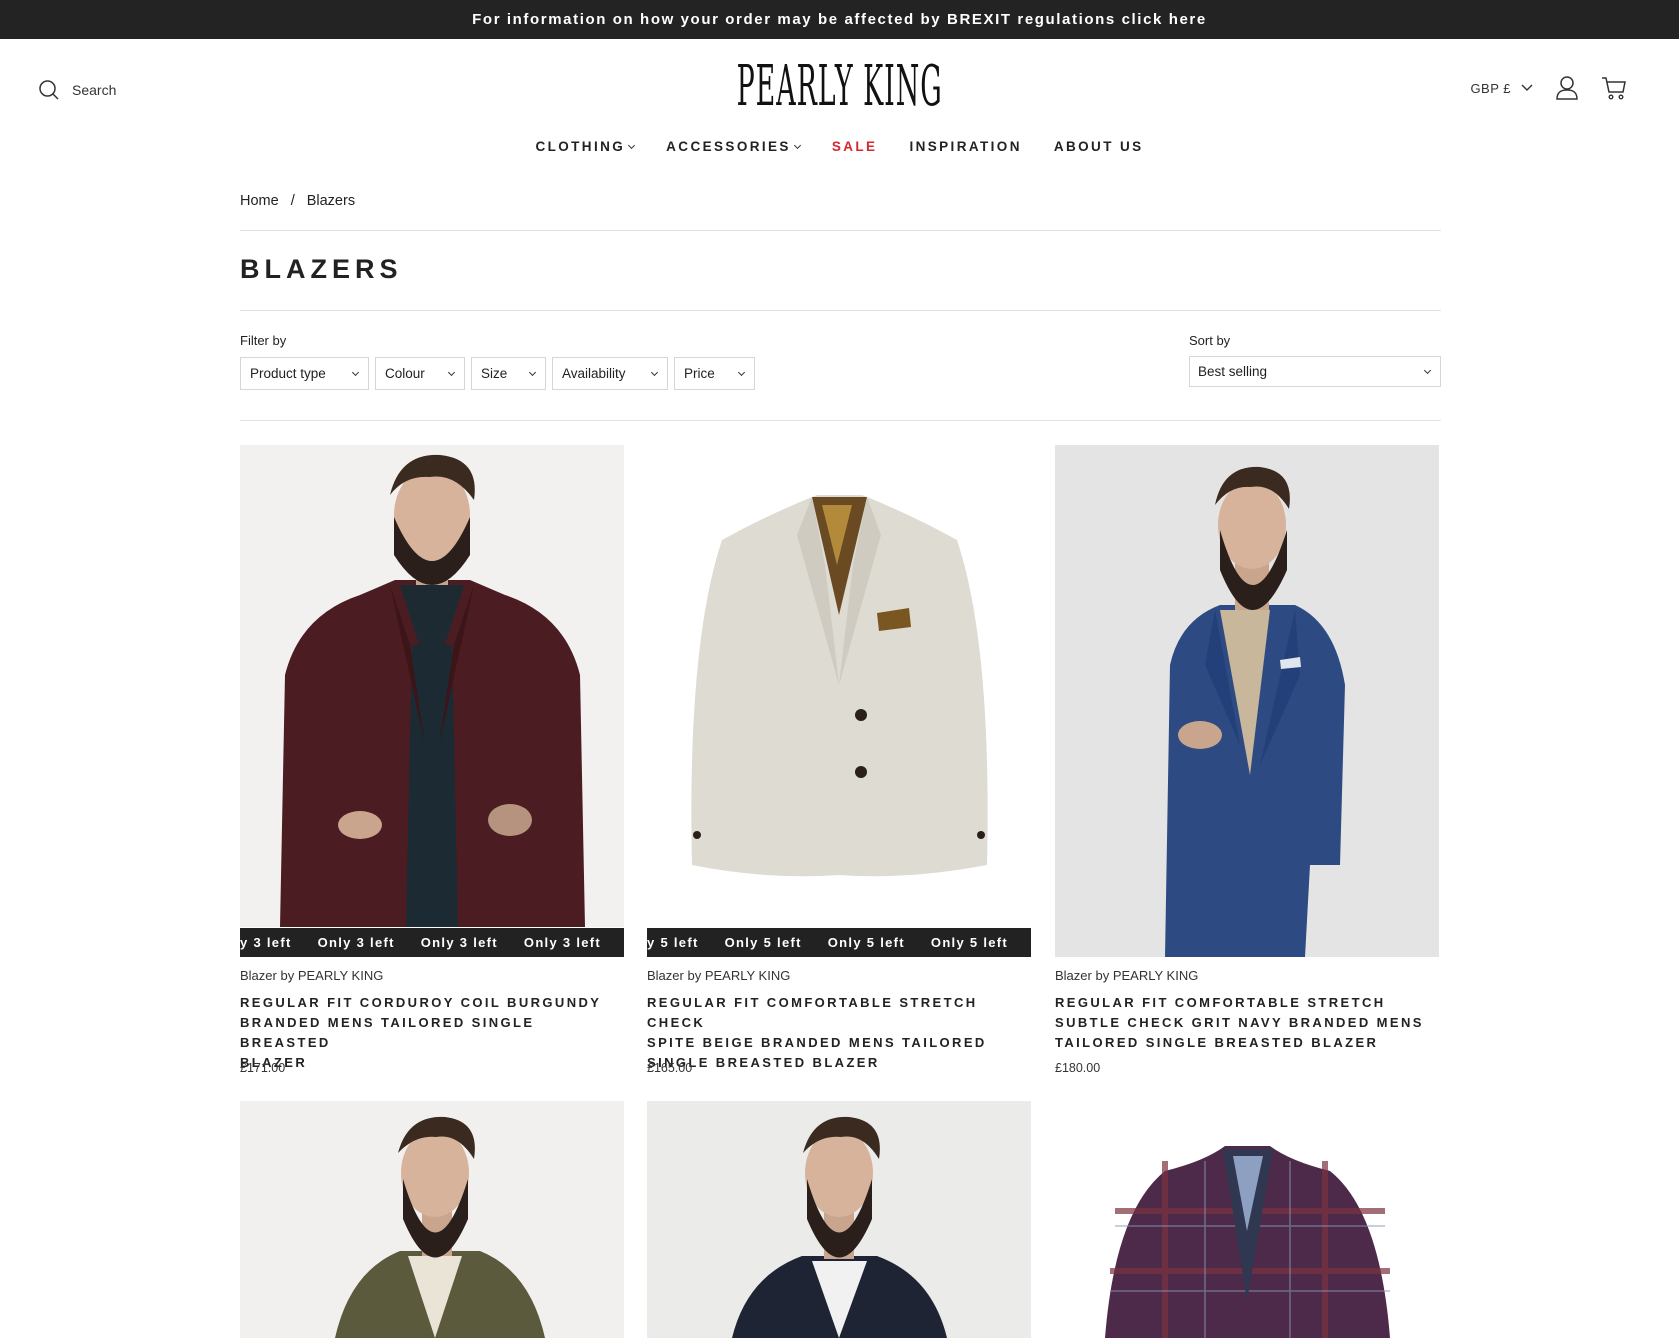 This screenshot has width=1679, height=1338. What do you see at coordinates (263, 340) in the screenshot?
I see `filter-label: Filter by` at bounding box center [263, 340].